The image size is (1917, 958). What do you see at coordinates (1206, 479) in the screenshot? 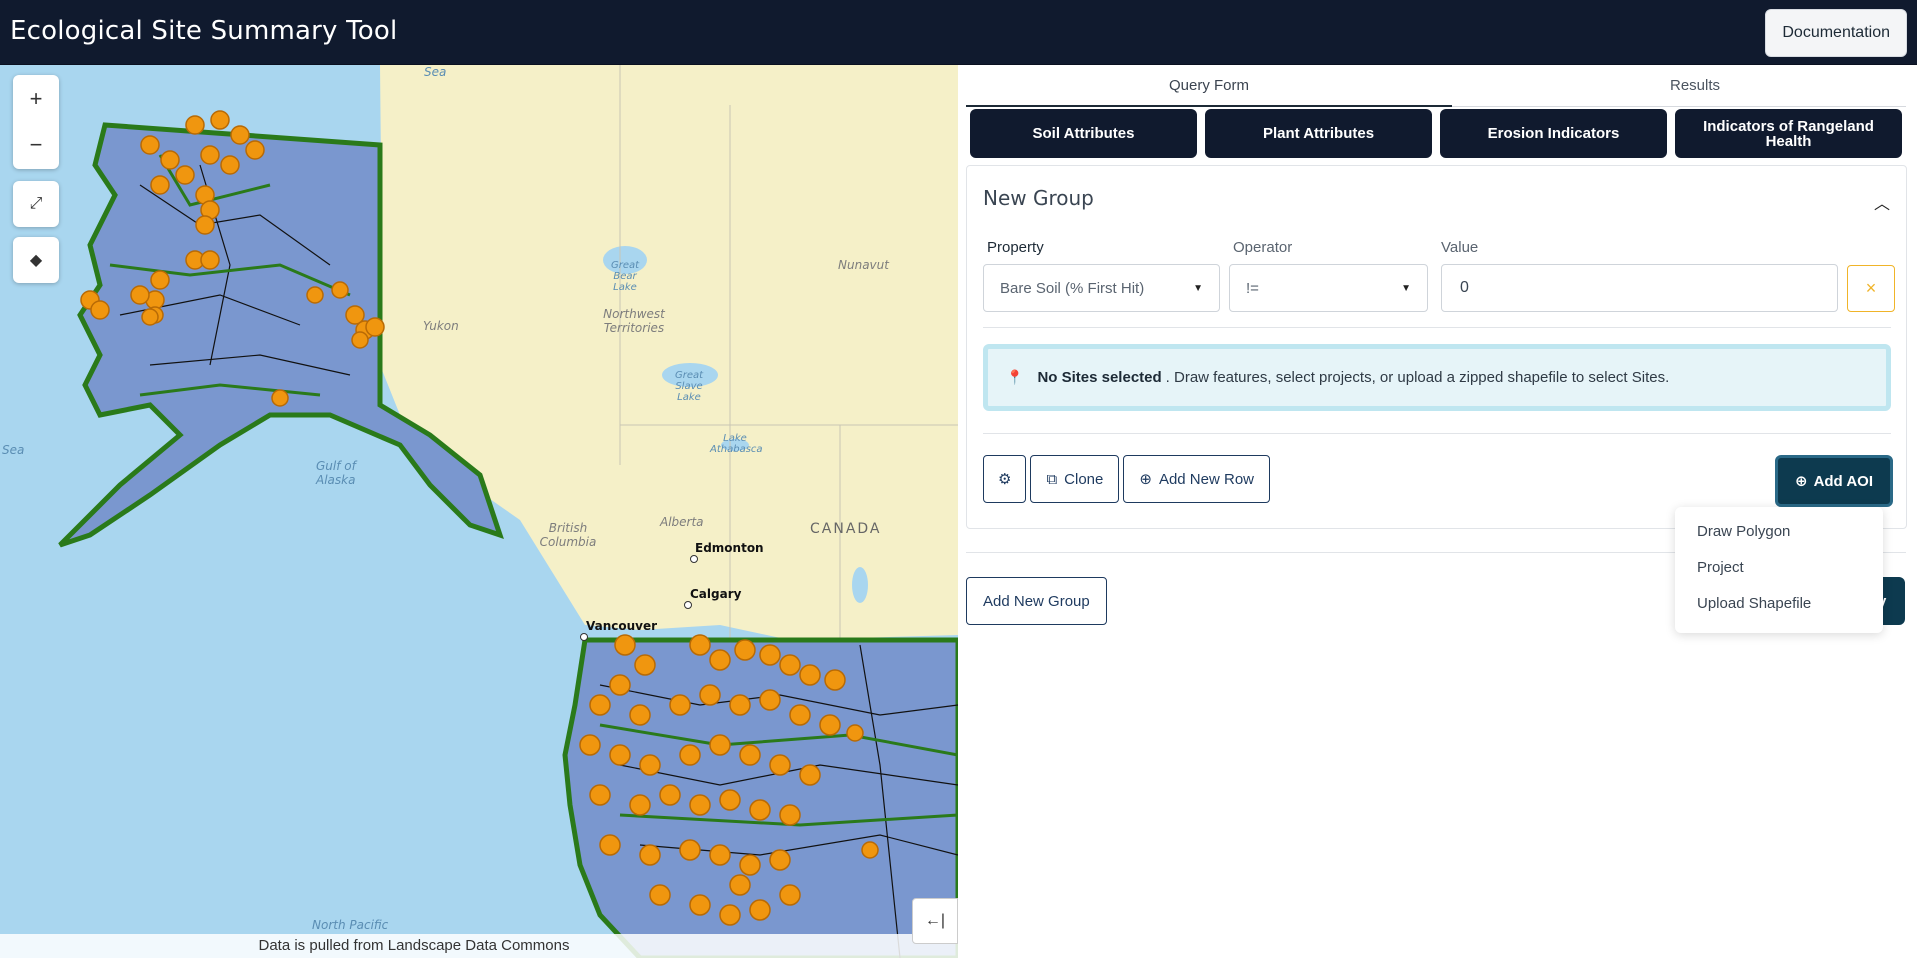
I see `add-row-label: Add New Row` at bounding box center [1206, 479].